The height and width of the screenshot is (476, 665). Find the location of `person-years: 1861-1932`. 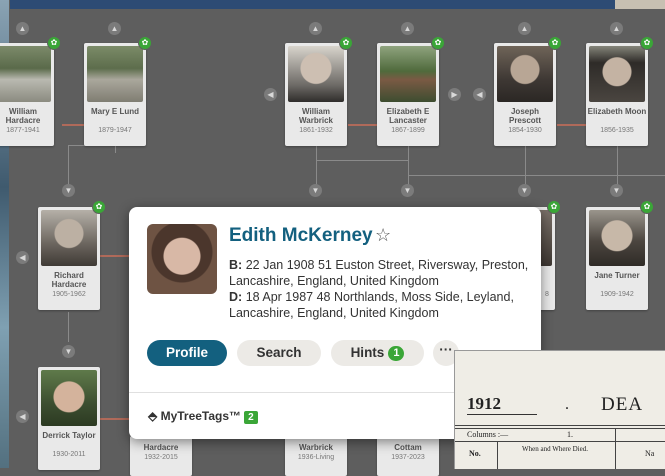

person-years: 1861-1932 is located at coordinates (316, 130).